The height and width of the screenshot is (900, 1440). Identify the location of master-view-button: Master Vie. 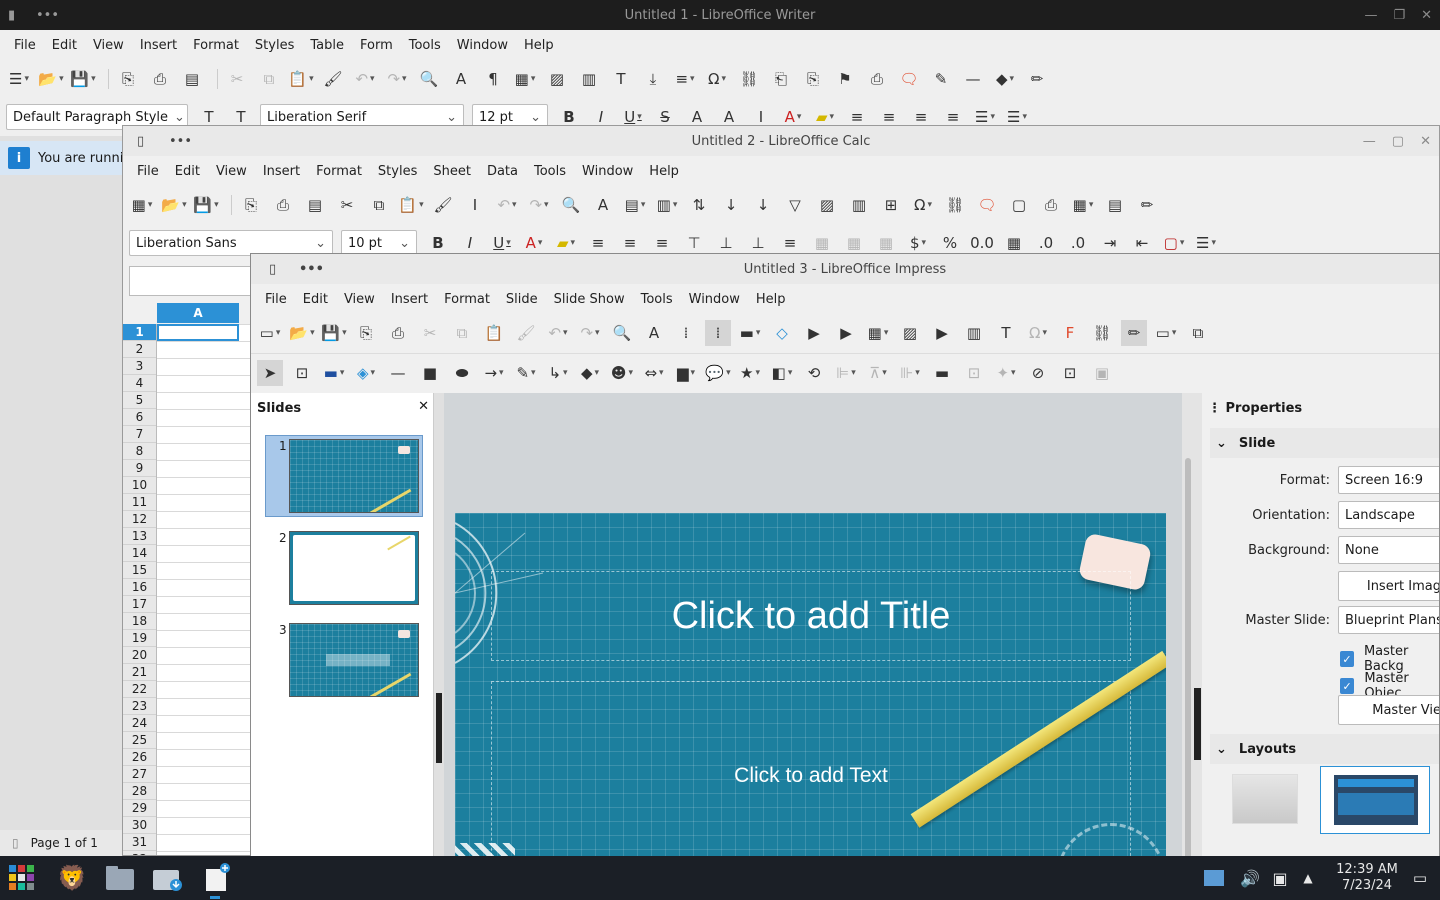
(1388, 710).